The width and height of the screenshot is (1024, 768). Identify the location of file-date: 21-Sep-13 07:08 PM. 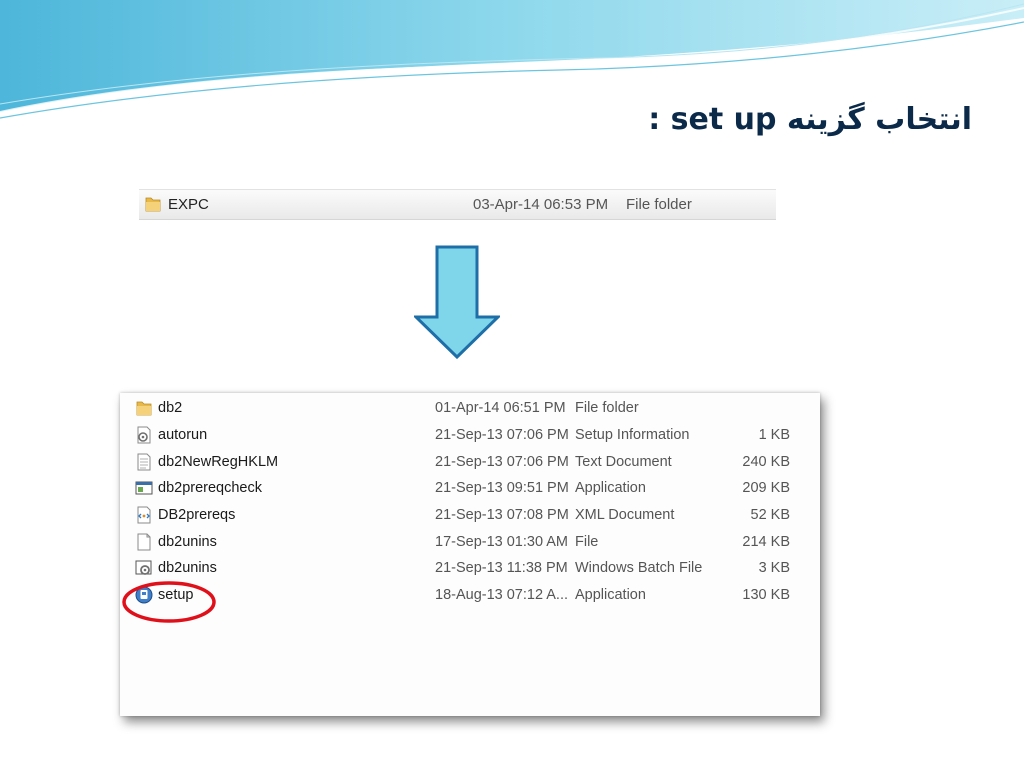
(502, 515).